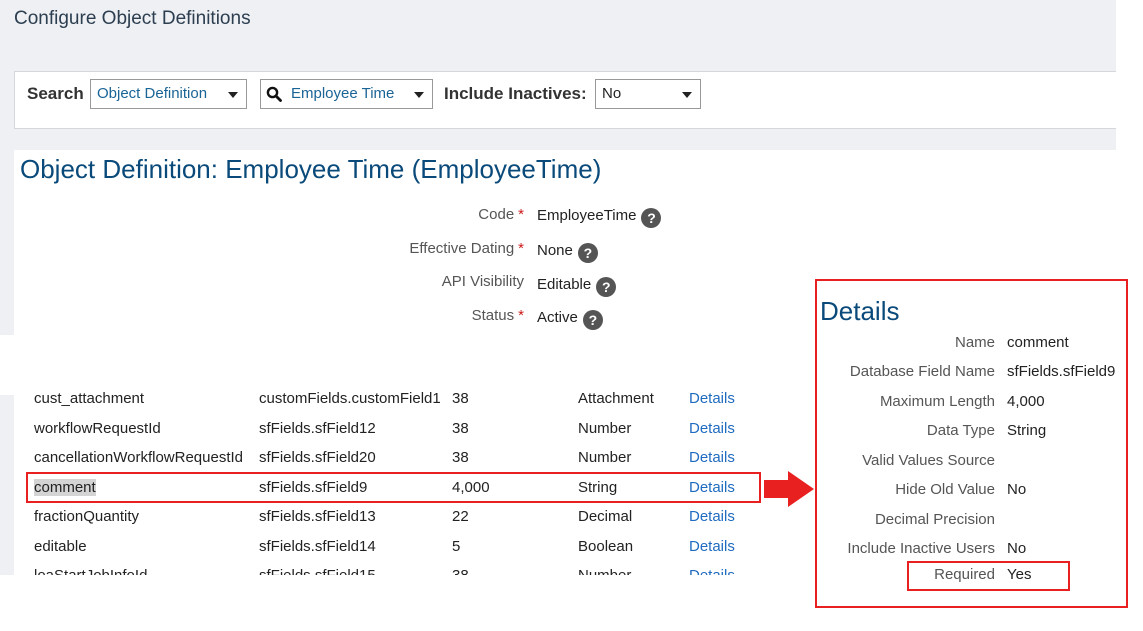 The width and height of the screenshot is (1143, 631). What do you see at coordinates (317, 516) in the screenshot?
I see `table-cell-db: sfFields.sfField13` at bounding box center [317, 516].